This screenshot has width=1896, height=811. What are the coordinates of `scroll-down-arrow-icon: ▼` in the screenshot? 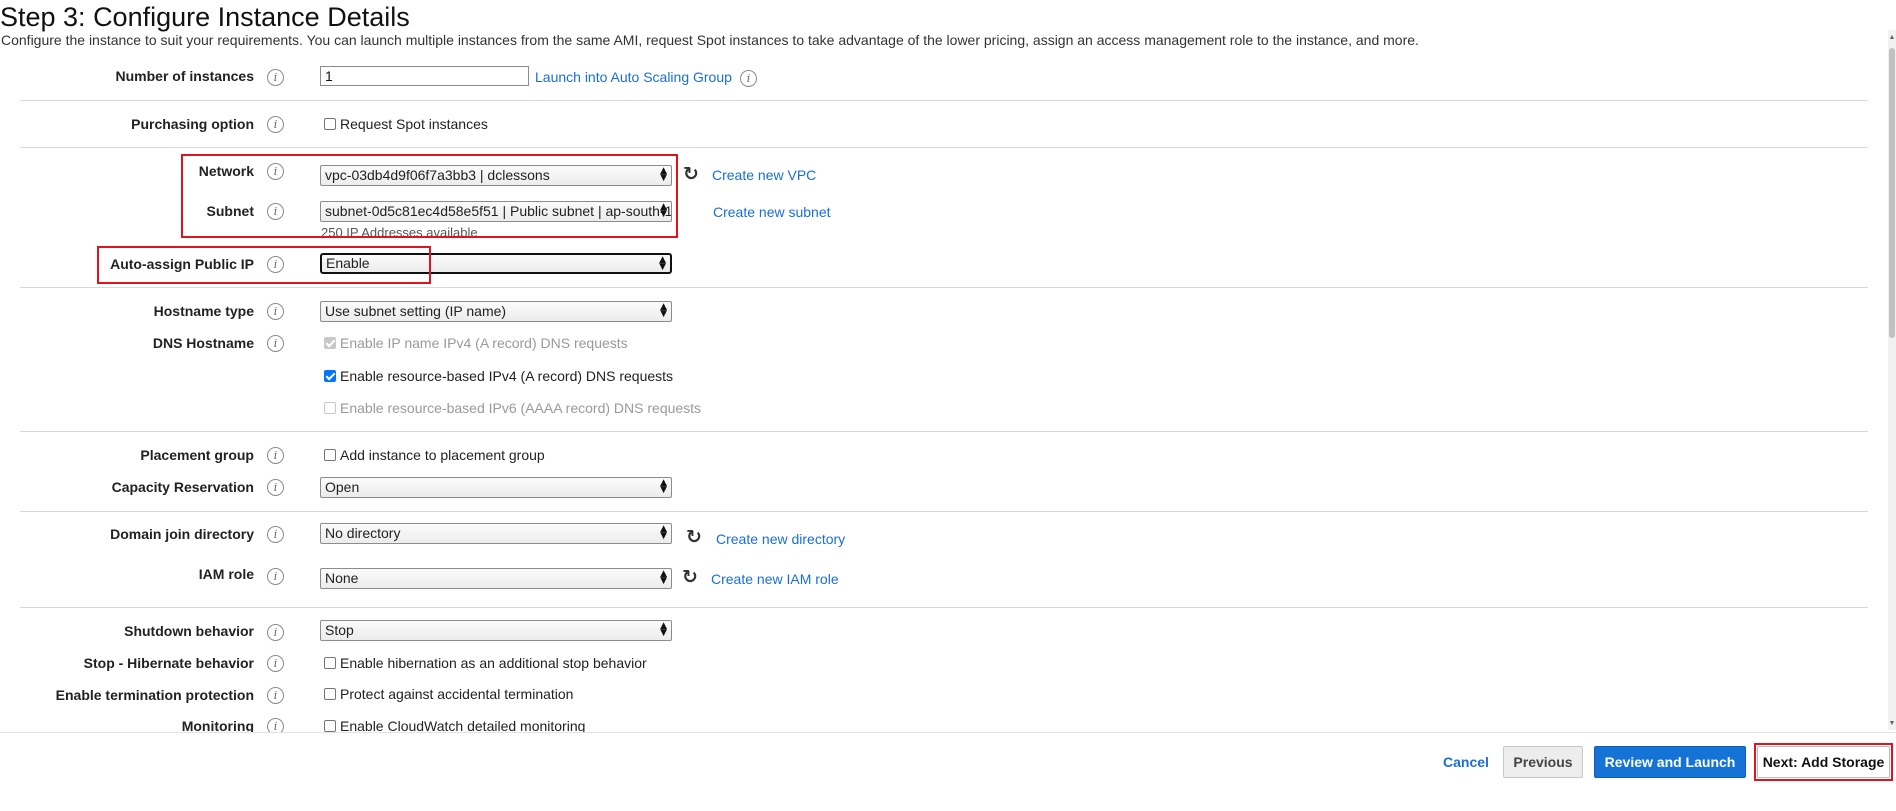 It's located at (1892, 724).